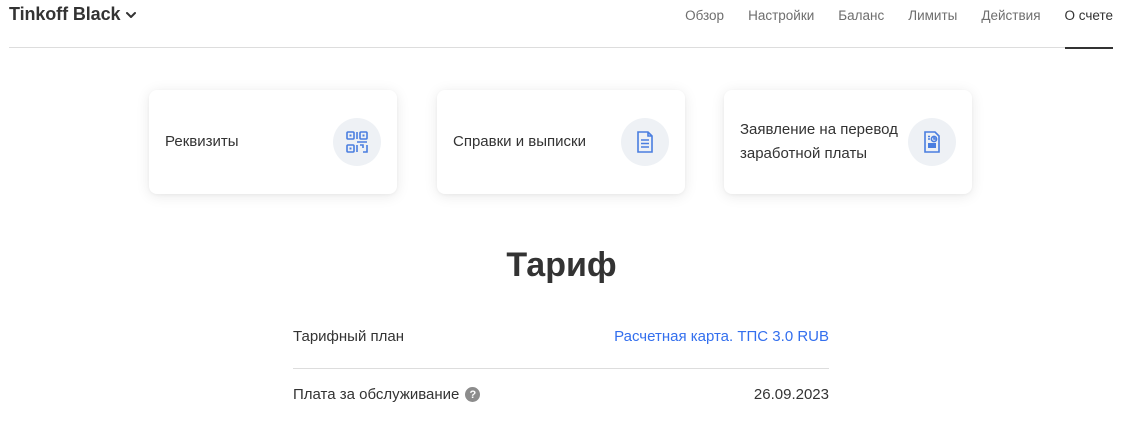 This screenshot has height=423, width=1123. I want to click on product-title: Tinkoff Black, so click(65, 14).